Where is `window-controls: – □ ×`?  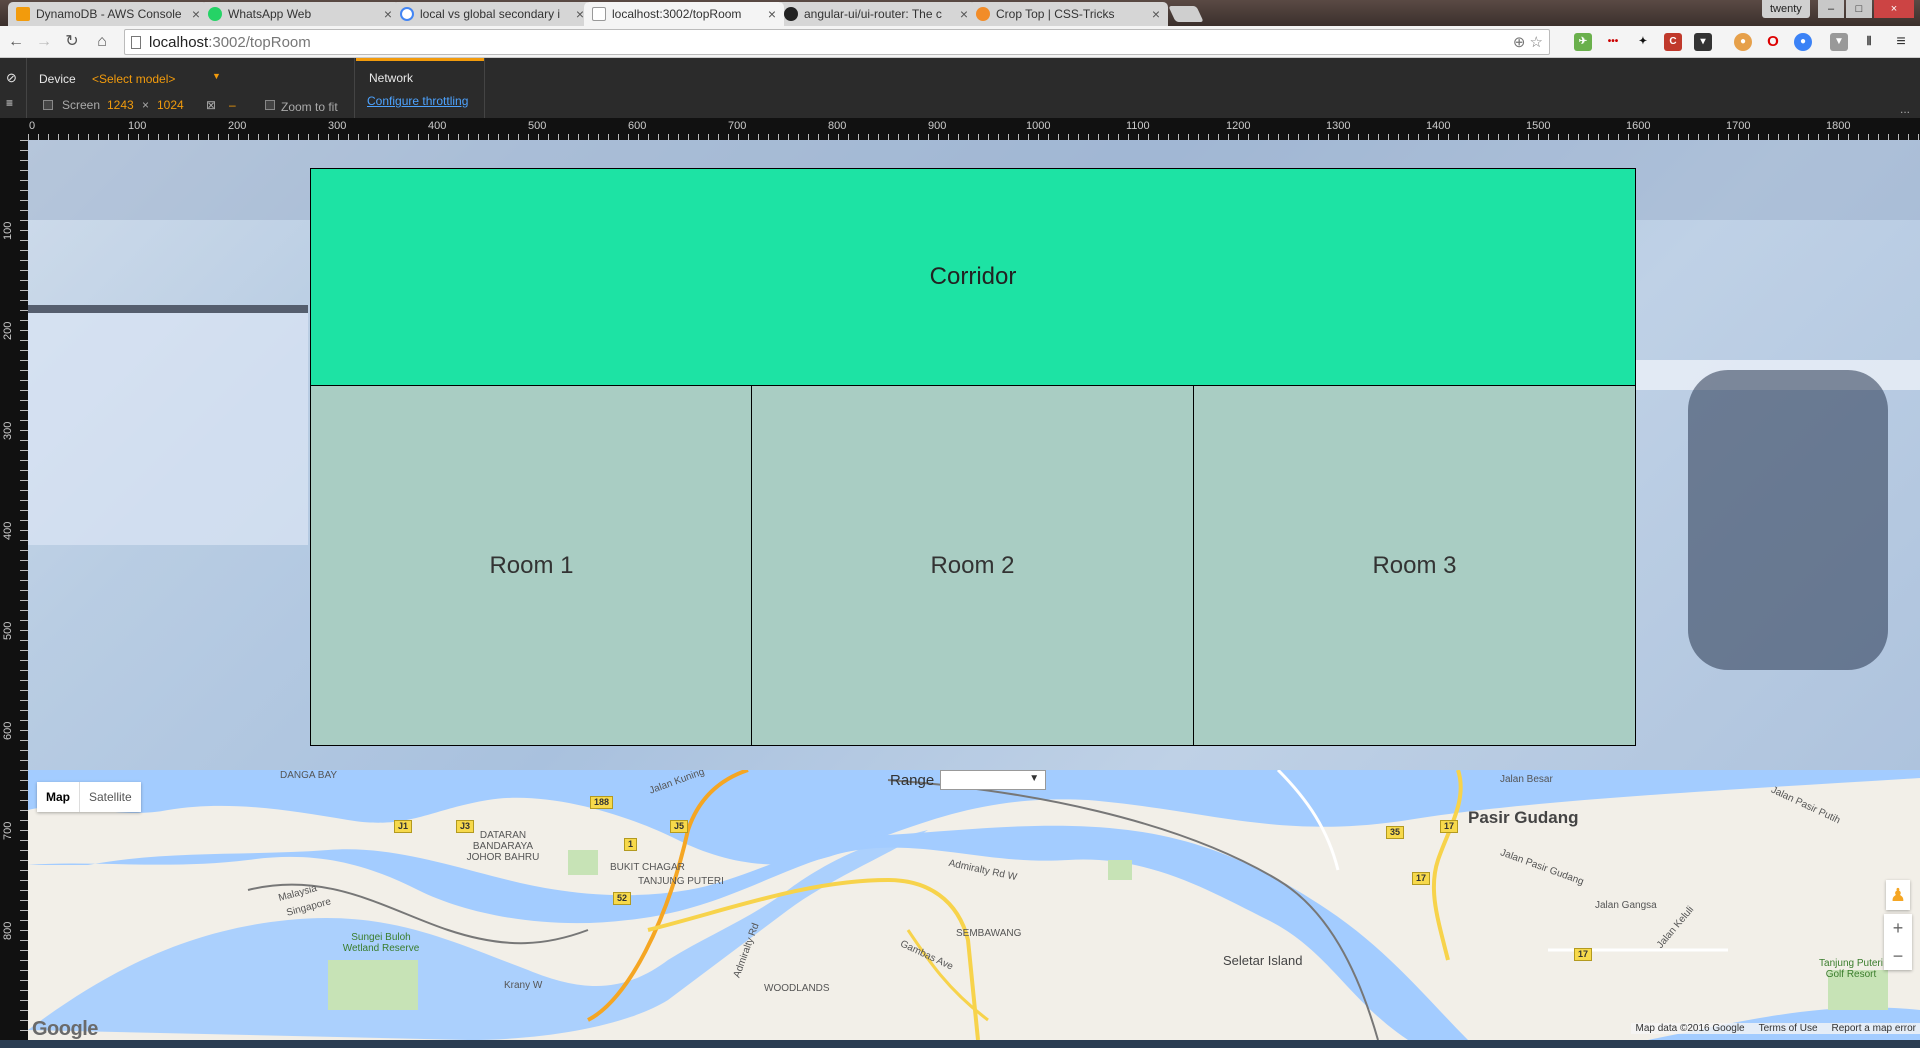
window-controls: – □ × is located at coordinates (1865, 9).